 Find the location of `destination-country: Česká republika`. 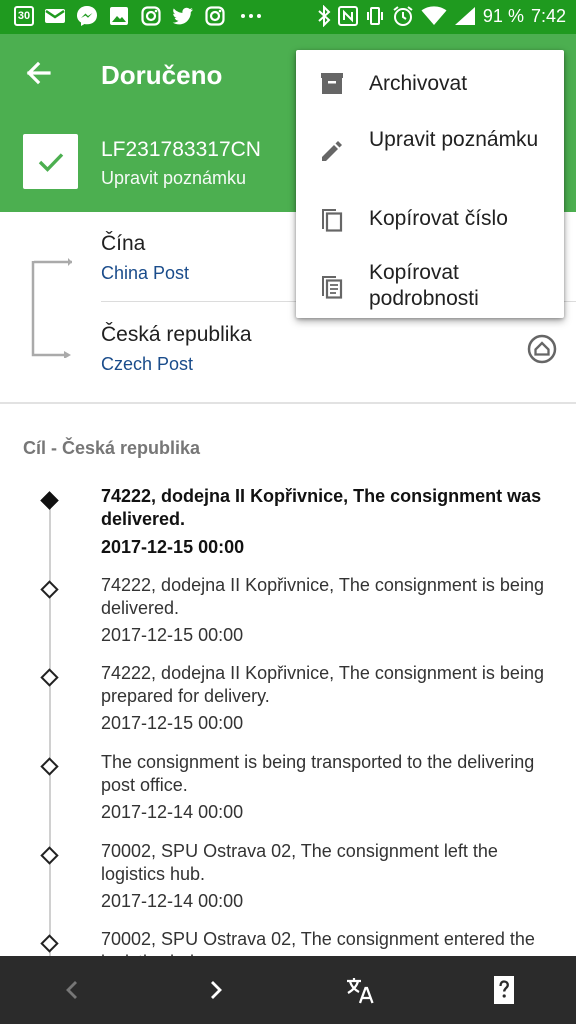

destination-country: Česká republika is located at coordinates (176, 334).